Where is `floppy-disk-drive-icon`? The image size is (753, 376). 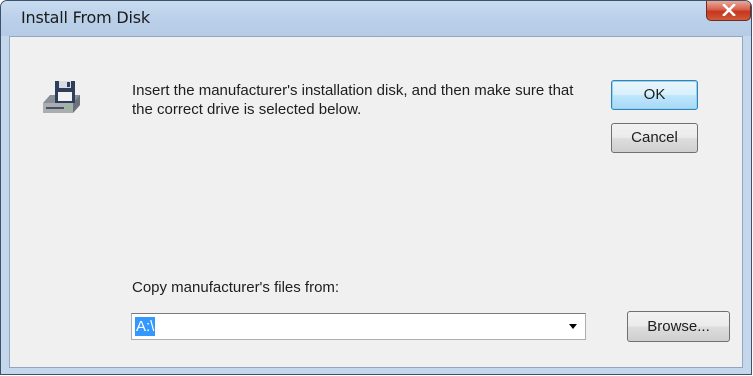 floppy-disk-drive-icon is located at coordinates (61, 97).